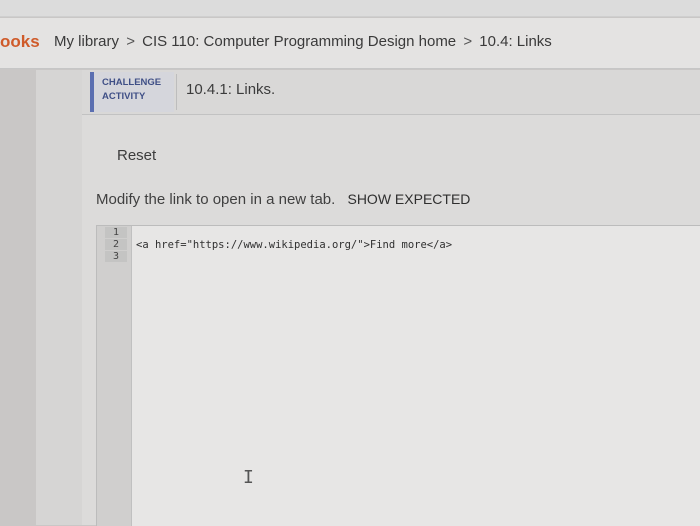 Image resolution: width=700 pixels, height=526 pixels. Describe the element at coordinates (20, 42) in the screenshot. I see `brand-logo: ooks` at that location.